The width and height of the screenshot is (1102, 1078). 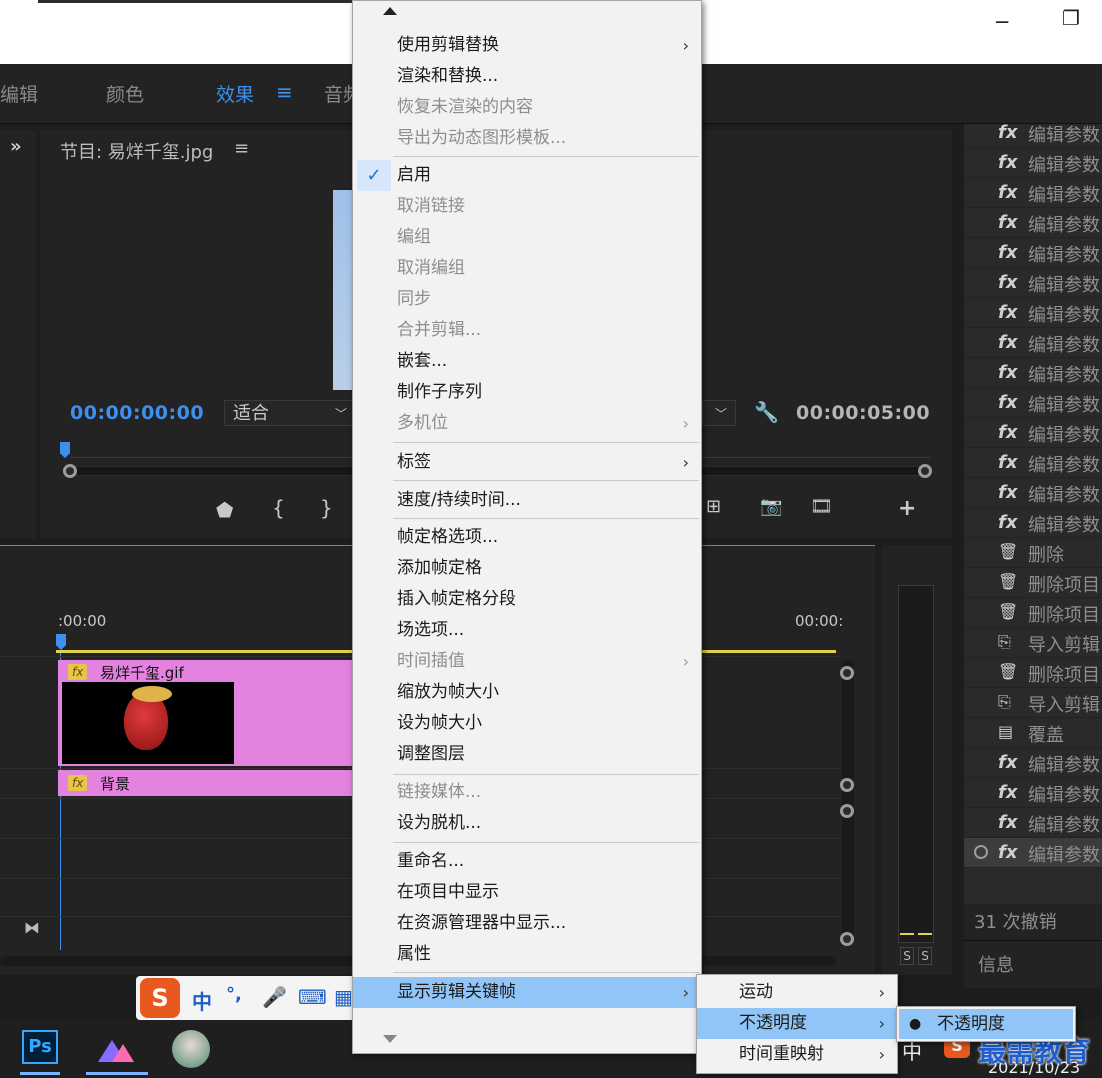 I want to click on meter-level-left, so click(x=907, y=934).